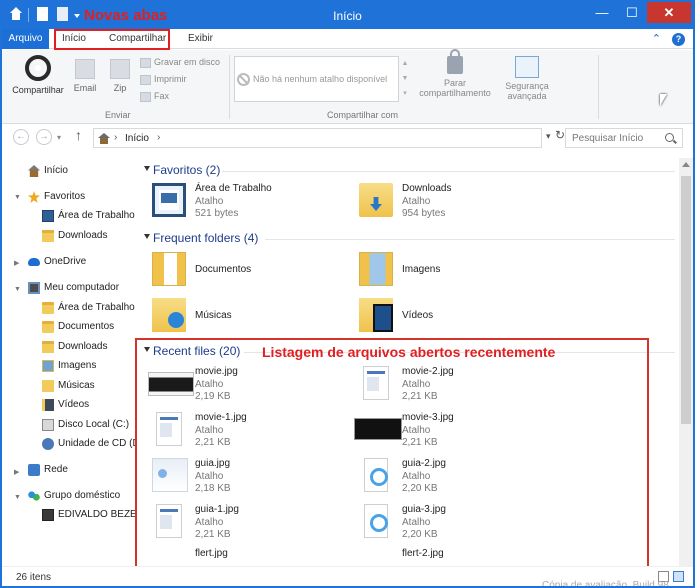 The image size is (695, 588). What do you see at coordinates (560, 135) in the screenshot?
I see `refresh-icon: ↻` at bounding box center [560, 135].